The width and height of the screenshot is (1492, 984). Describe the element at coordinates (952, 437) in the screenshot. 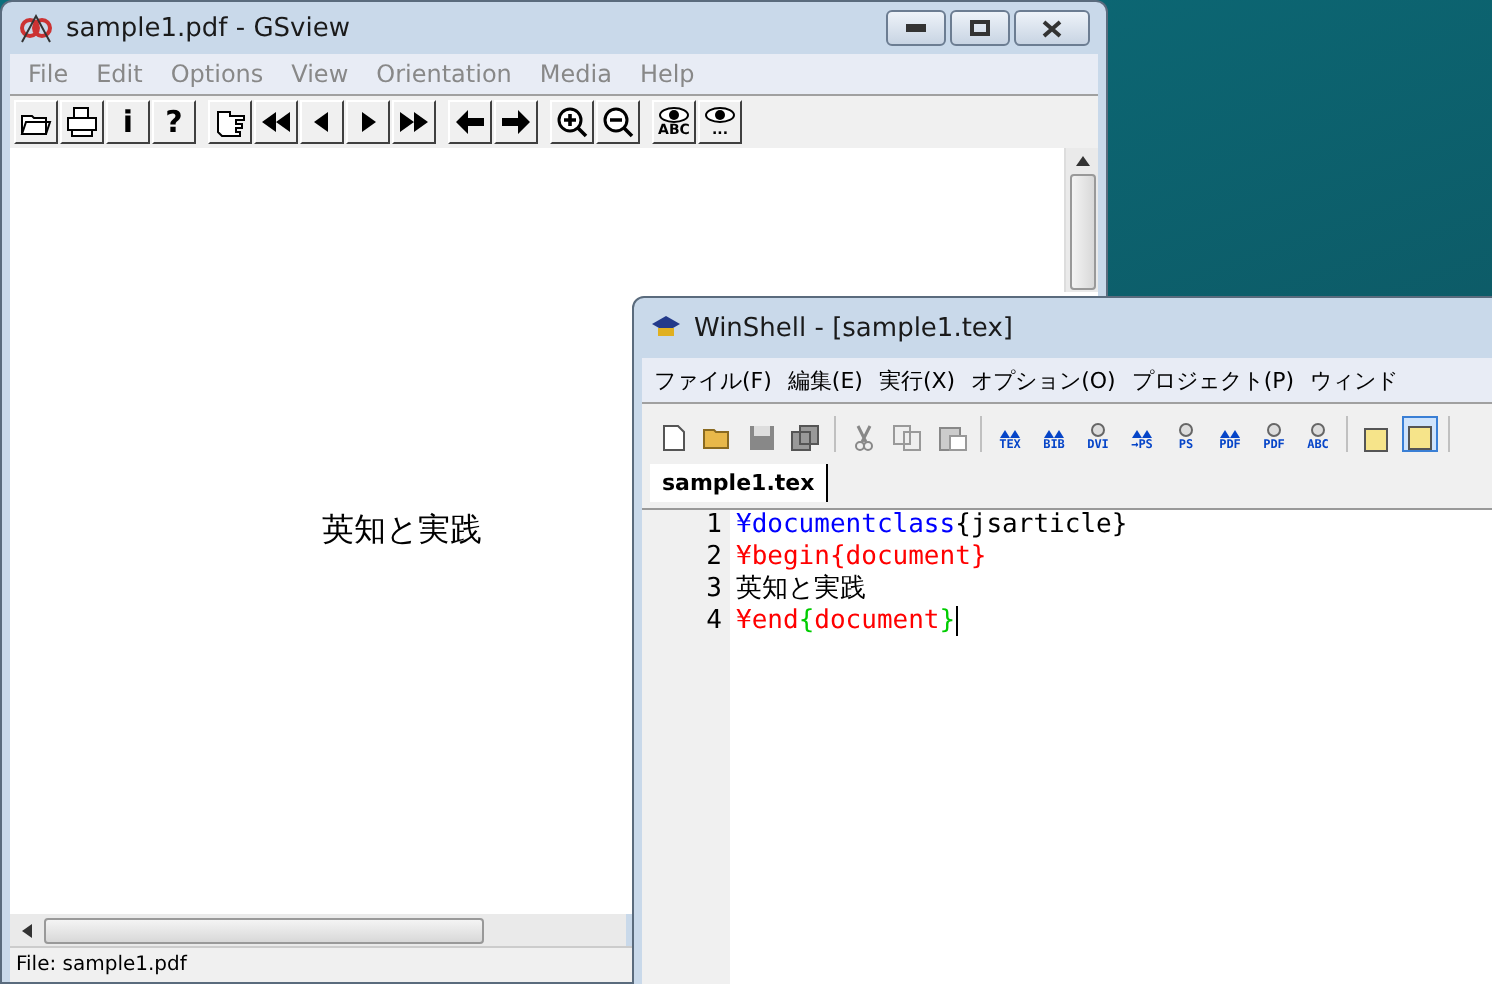

I see `clipboard-icon` at that location.